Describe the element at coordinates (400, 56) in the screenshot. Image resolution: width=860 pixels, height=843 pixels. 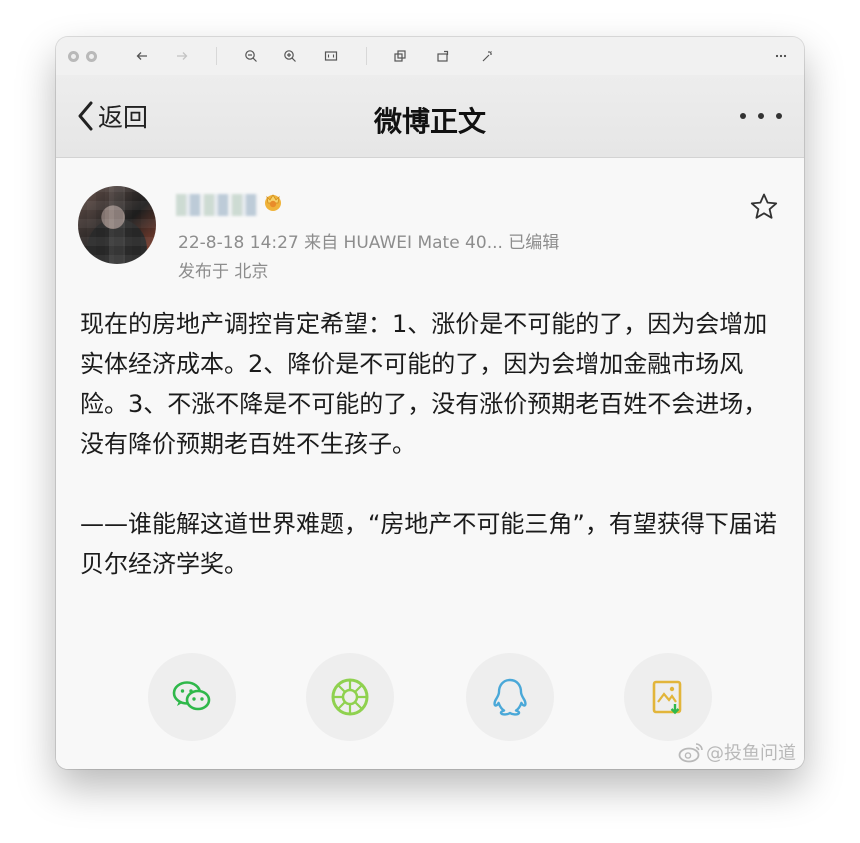
I see `crop-icon` at that location.